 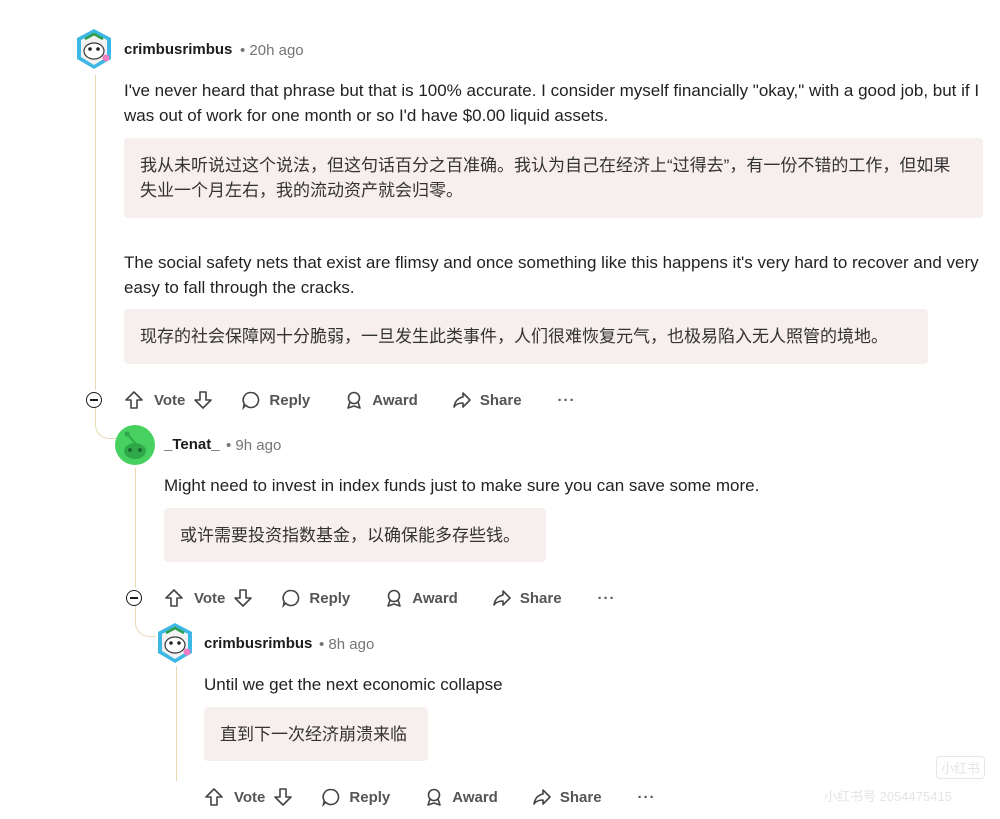 I want to click on comment-author: _Tenat_, so click(x=192, y=444).